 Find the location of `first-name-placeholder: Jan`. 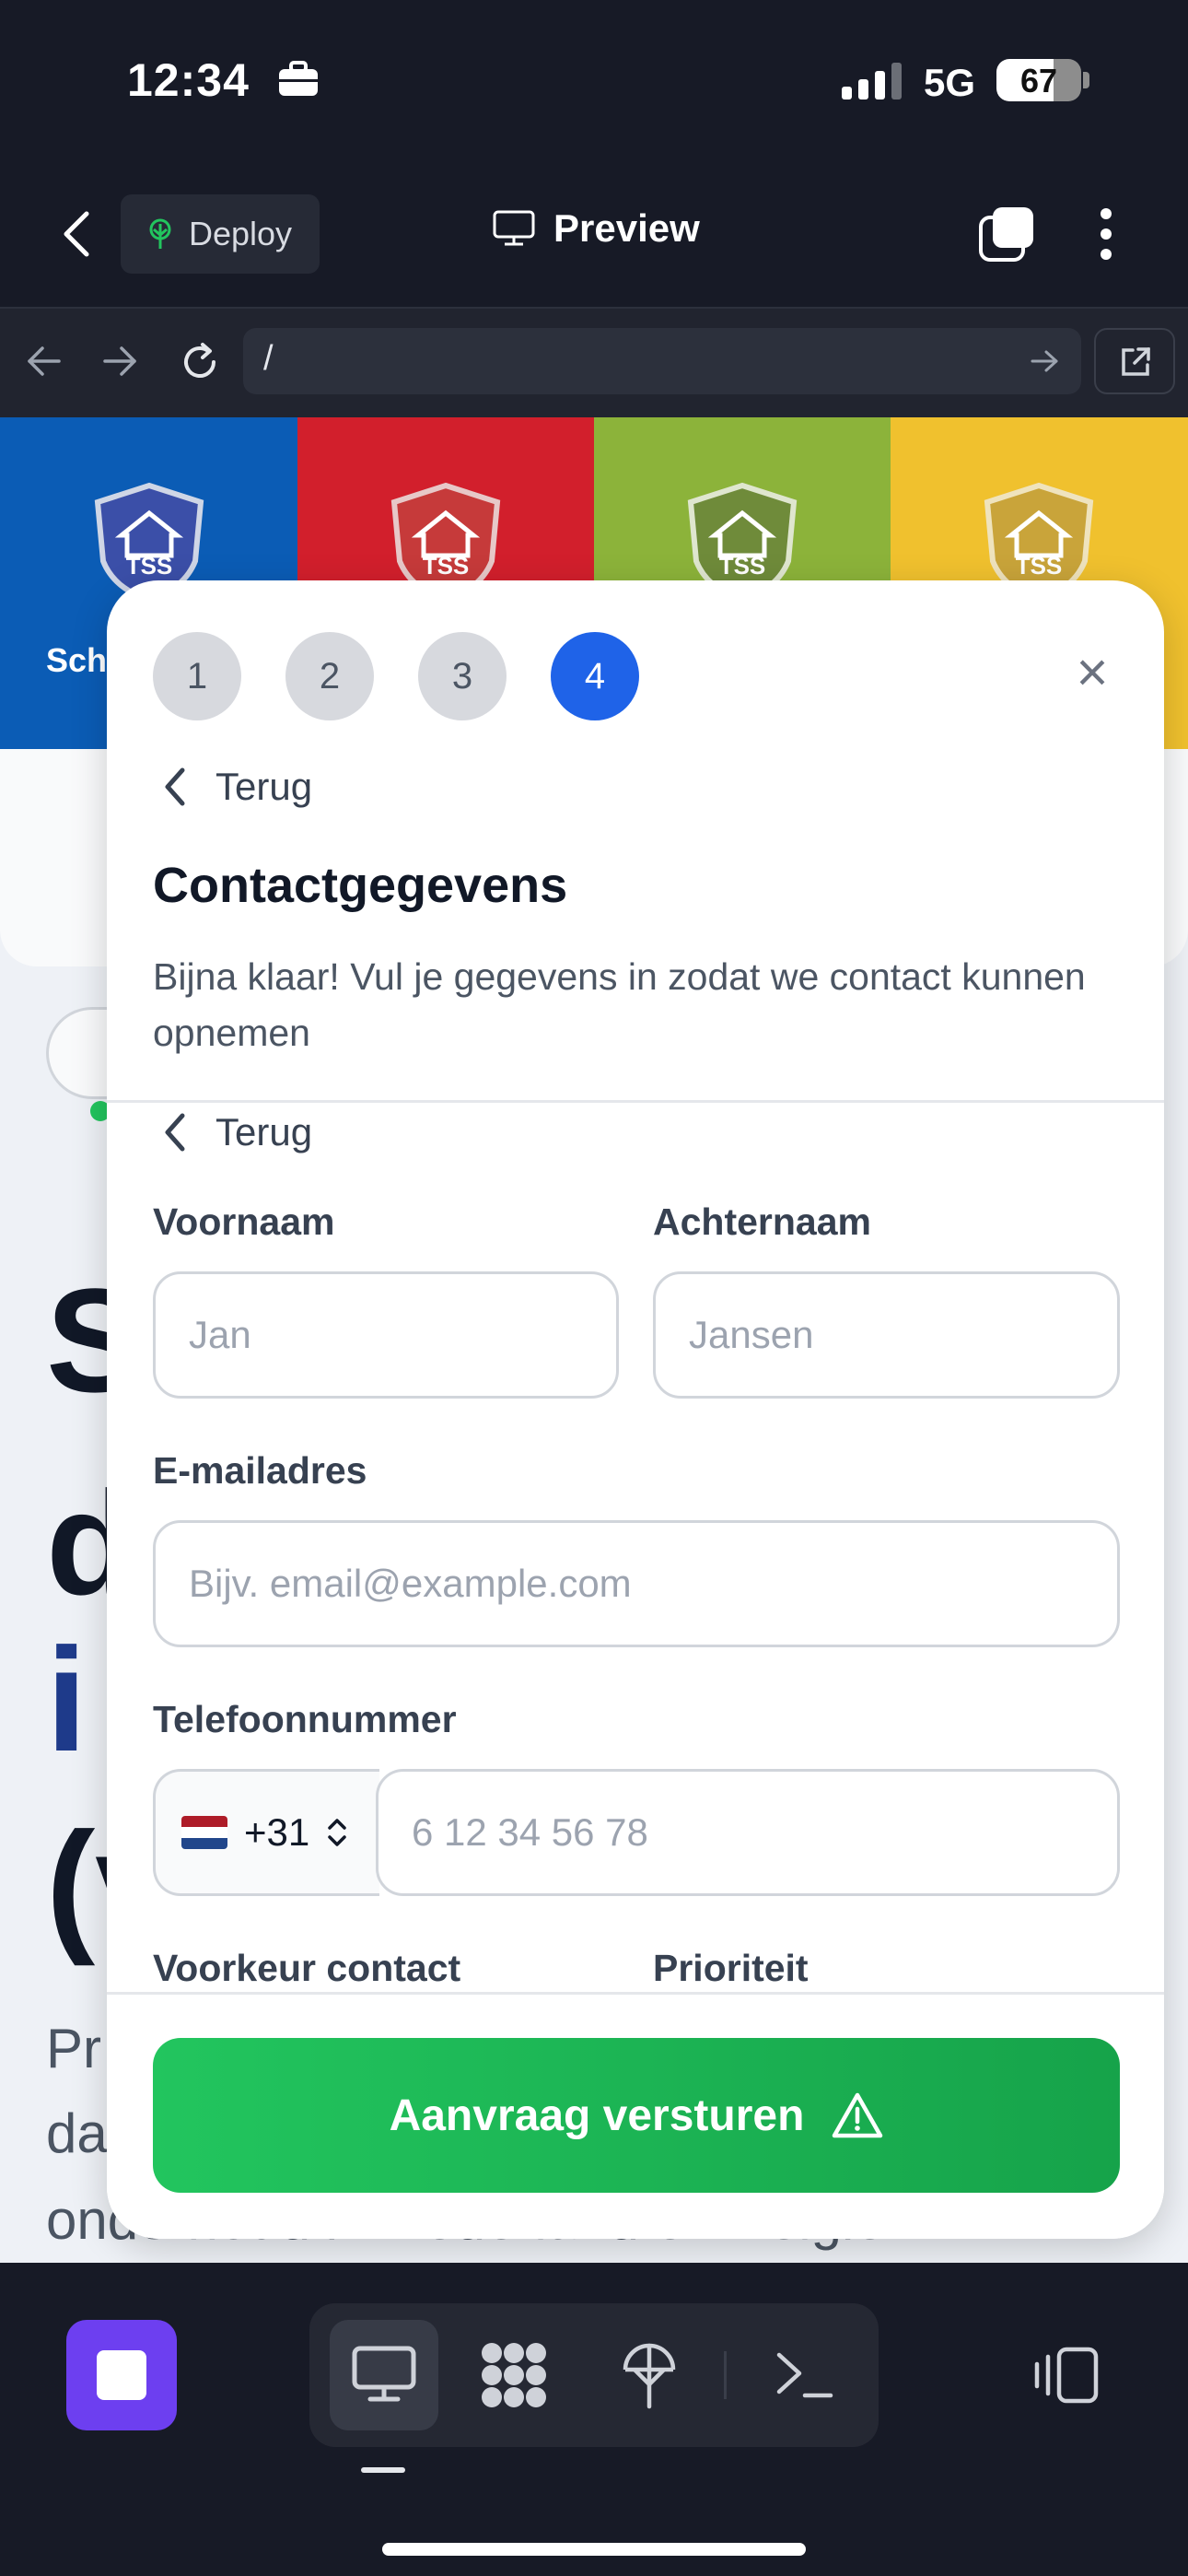

first-name-placeholder: Jan is located at coordinates (220, 1334).